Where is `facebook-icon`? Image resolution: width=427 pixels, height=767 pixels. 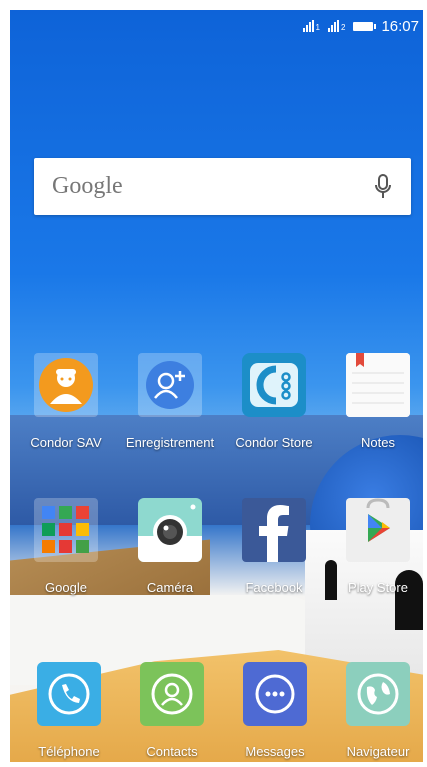 facebook-icon is located at coordinates (274, 530).